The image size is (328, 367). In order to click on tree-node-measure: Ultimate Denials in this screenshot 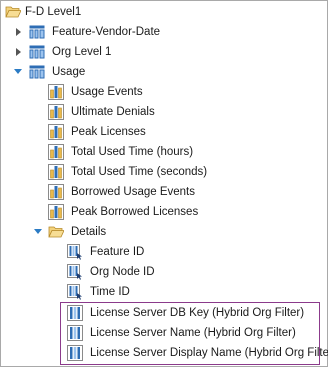, I will do `click(161, 112)`.